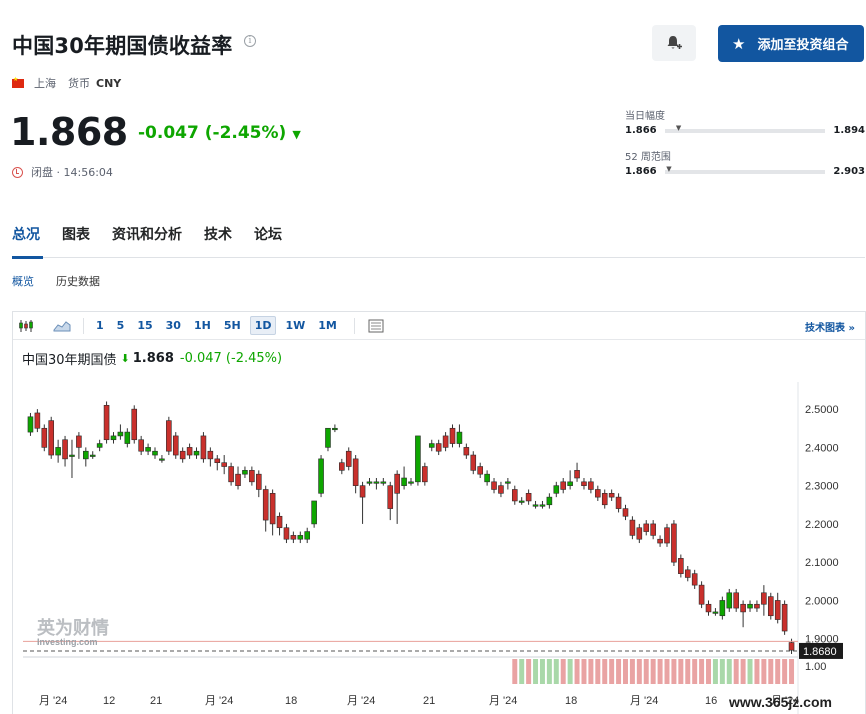 The image size is (866, 714). Describe the element at coordinates (72, 628) in the screenshot. I see `investing-watermark-brand: 英为财情` at that location.